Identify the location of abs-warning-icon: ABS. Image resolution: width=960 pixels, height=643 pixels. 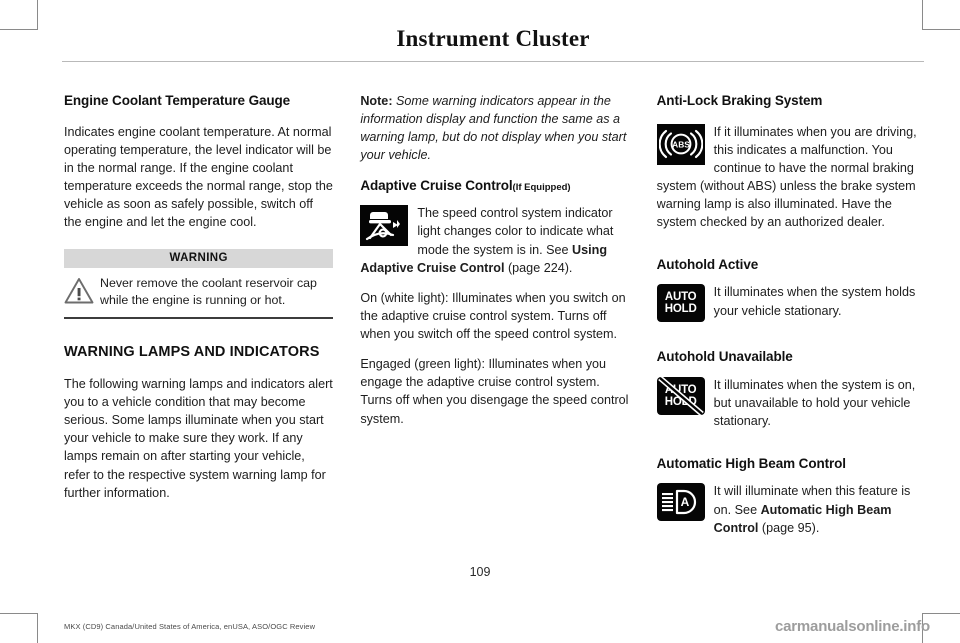
(680, 144).